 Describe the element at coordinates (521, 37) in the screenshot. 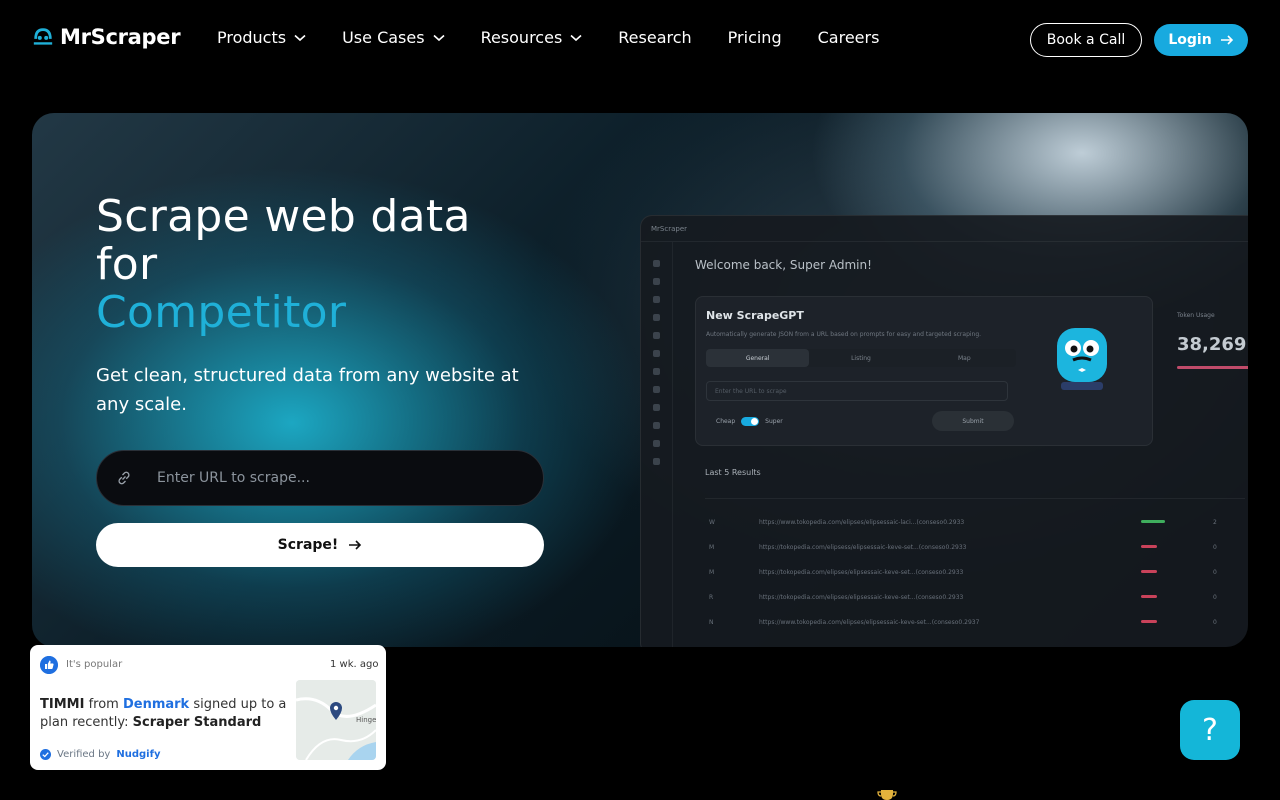

I see `nav-resources-label: Resources` at that location.